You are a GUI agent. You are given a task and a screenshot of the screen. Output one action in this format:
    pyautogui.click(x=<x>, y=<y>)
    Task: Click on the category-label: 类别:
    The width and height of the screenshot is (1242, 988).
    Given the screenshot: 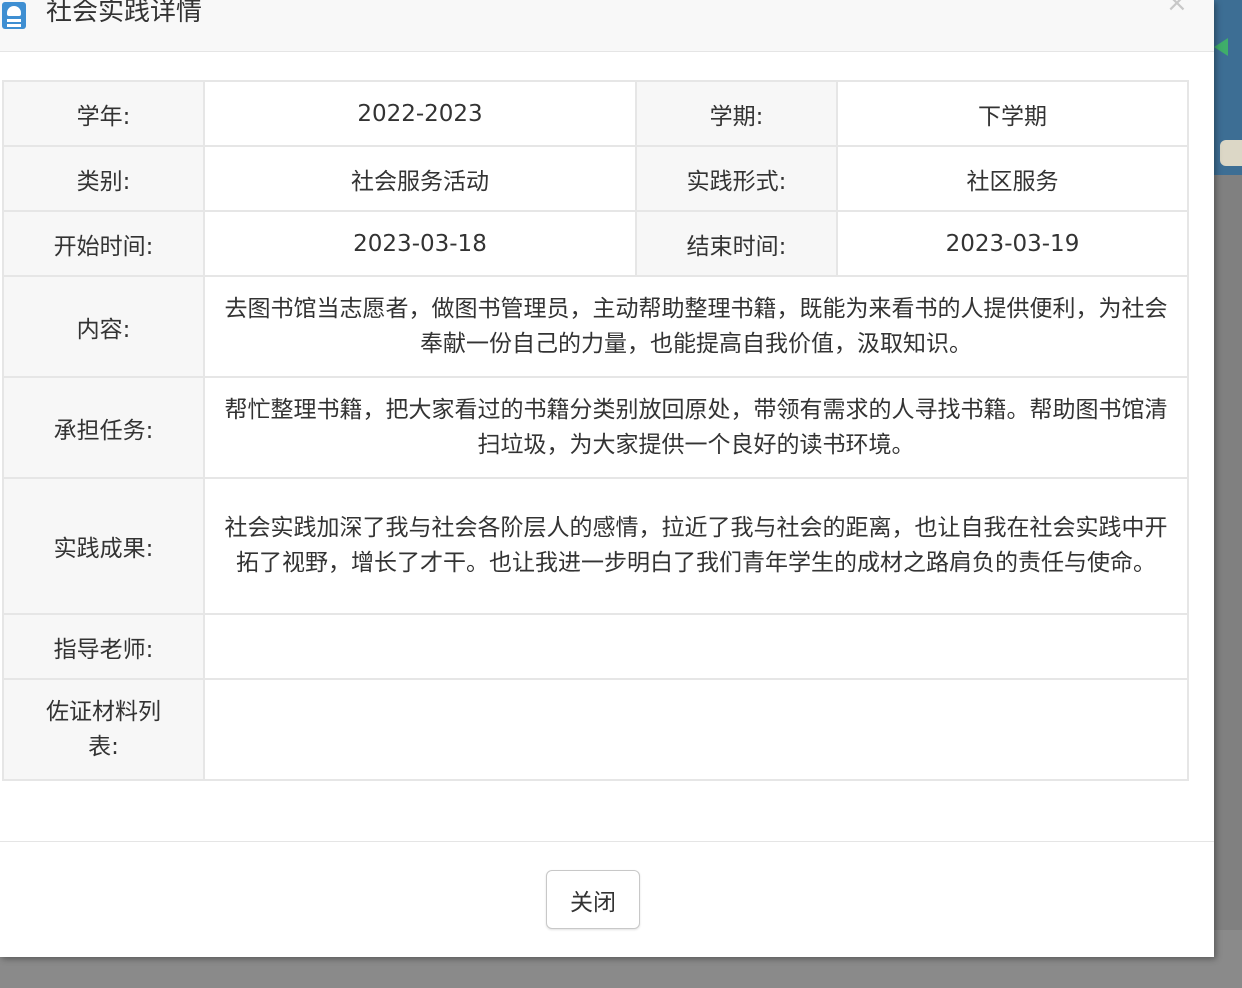 What is the action you would take?
    pyautogui.click(x=103, y=178)
    